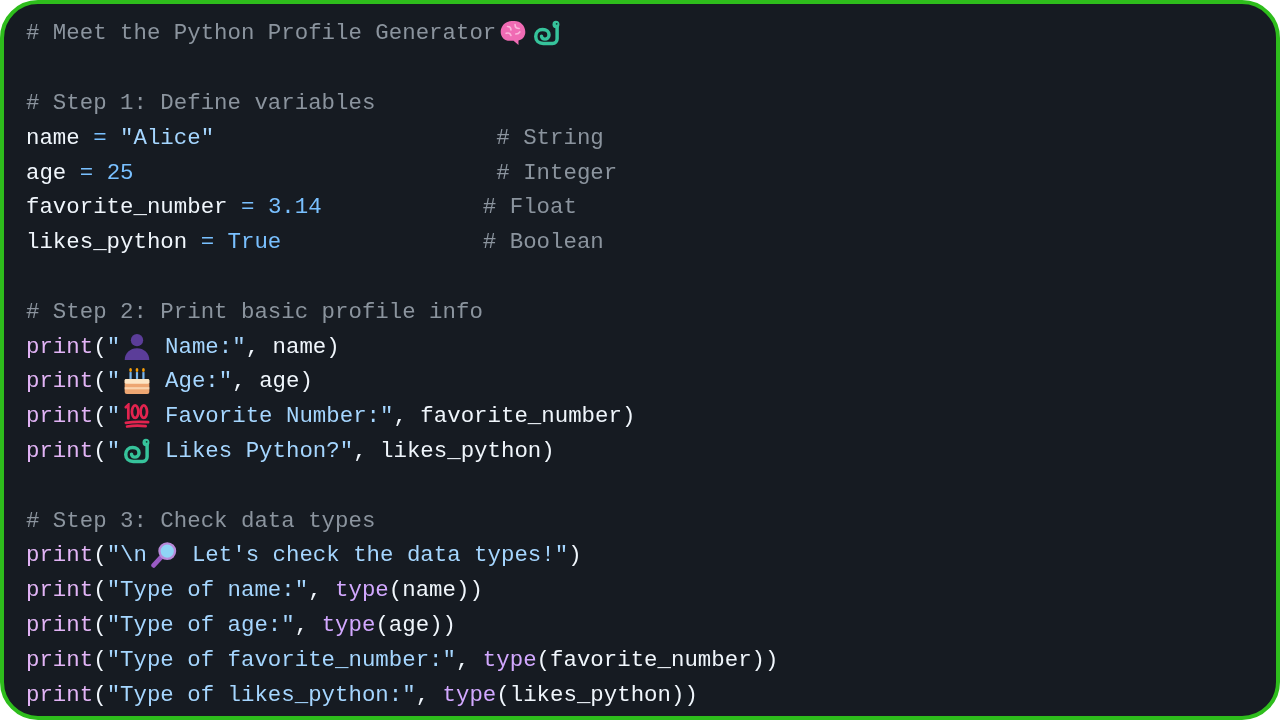  What do you see at coordinates (239, 381) in the screenshot?
I see `code-text: Age:", age)` at bounding box center [239, 381].